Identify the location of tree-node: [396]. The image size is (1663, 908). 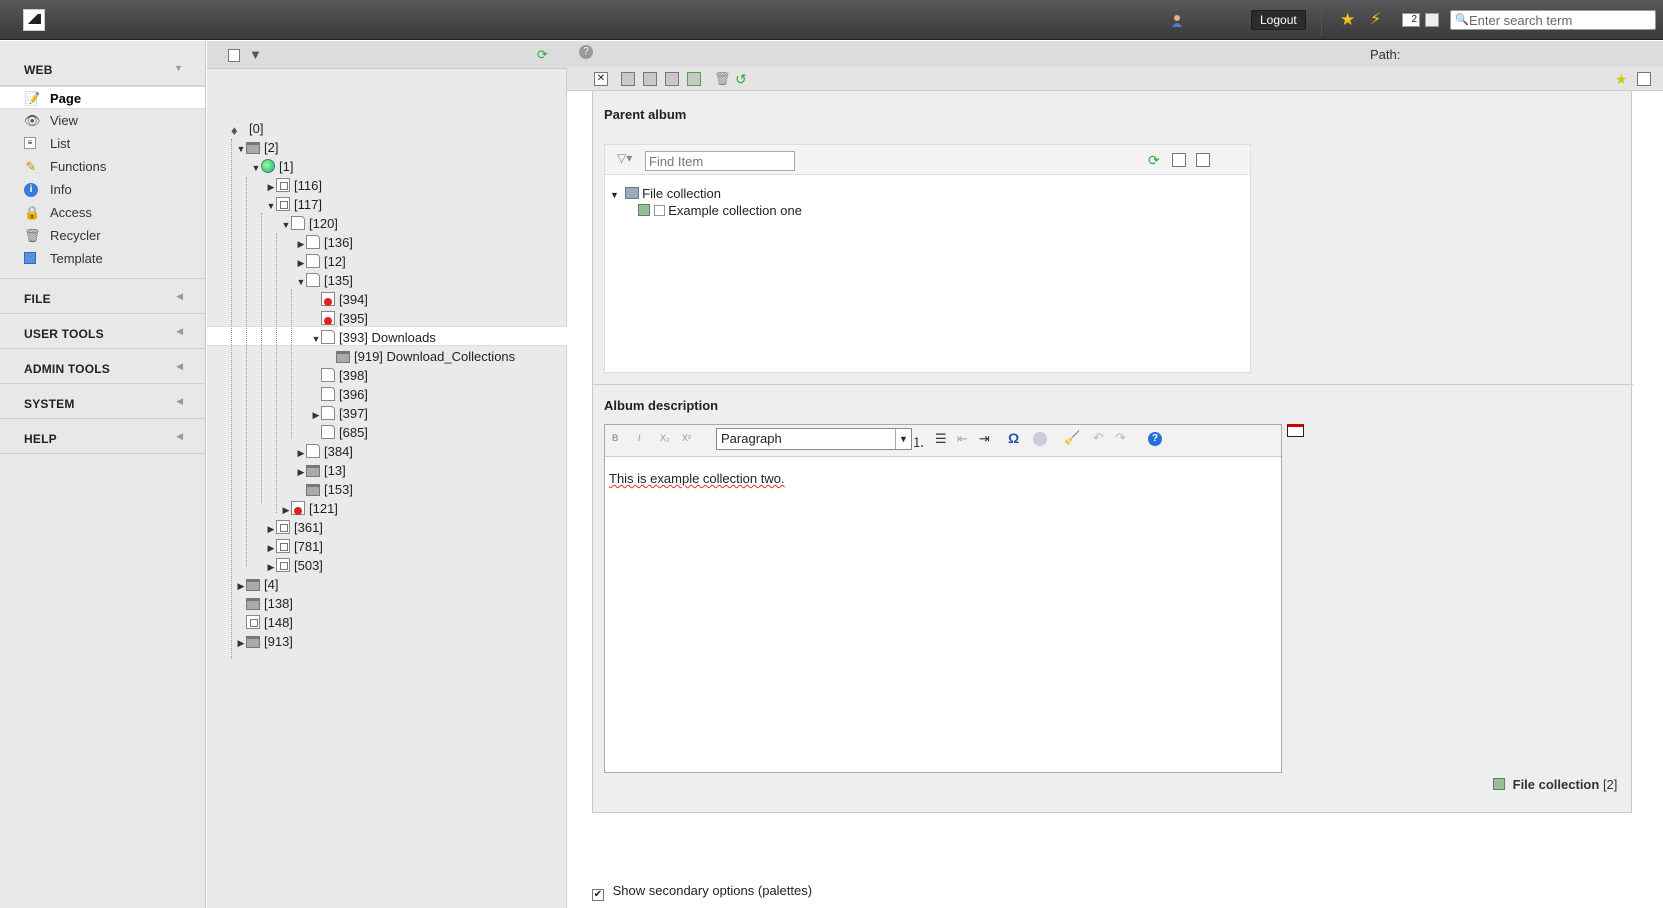
(339, 395).